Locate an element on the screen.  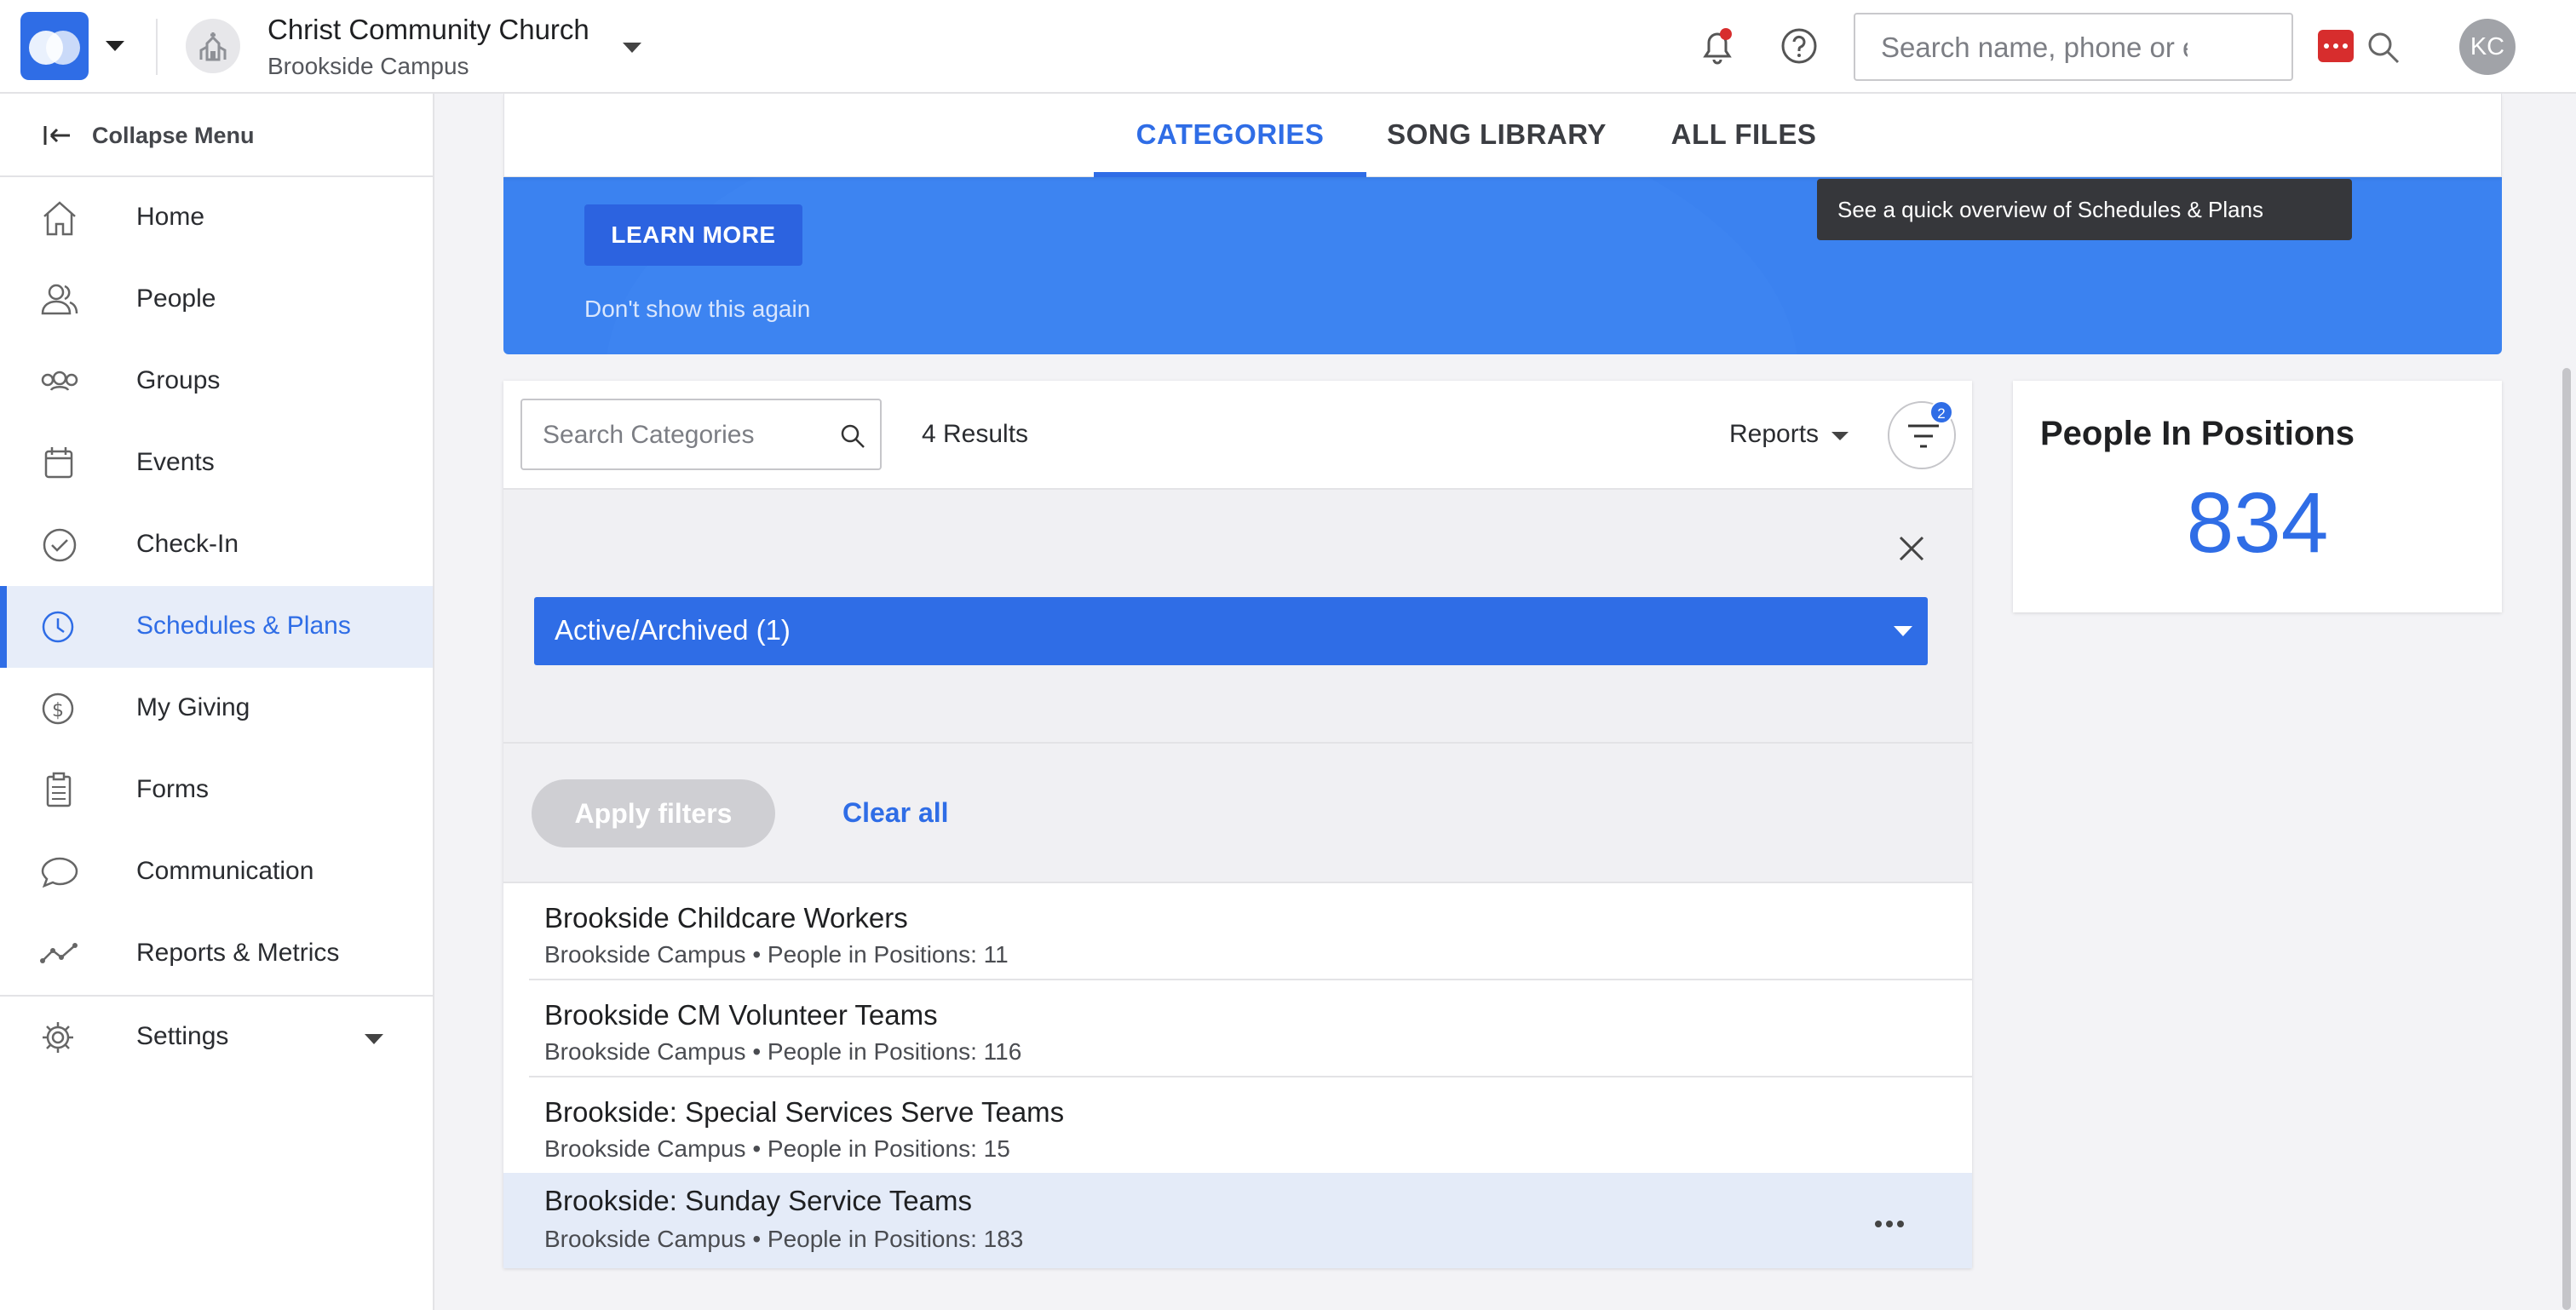
clipboard-icon is located at coordinates (59, 789).